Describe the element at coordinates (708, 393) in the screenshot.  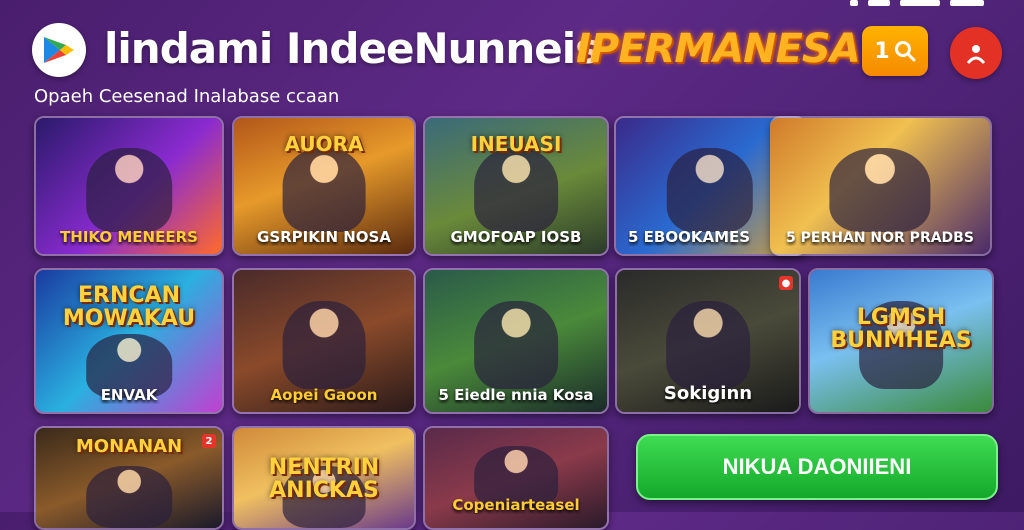
I see `game-title: Sokiginn` at that location.